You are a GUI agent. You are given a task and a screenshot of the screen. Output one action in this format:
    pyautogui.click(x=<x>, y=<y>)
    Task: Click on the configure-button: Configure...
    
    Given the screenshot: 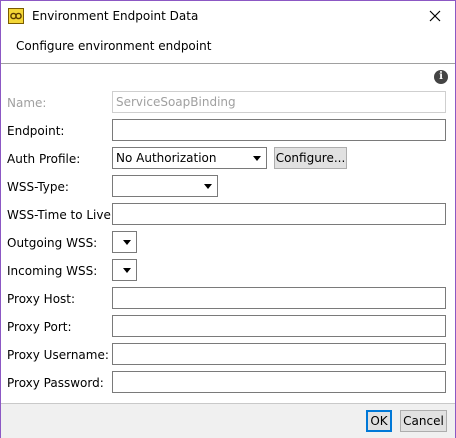 What is the action you would take?
    pyautogui.click(x=310, y=158)
    